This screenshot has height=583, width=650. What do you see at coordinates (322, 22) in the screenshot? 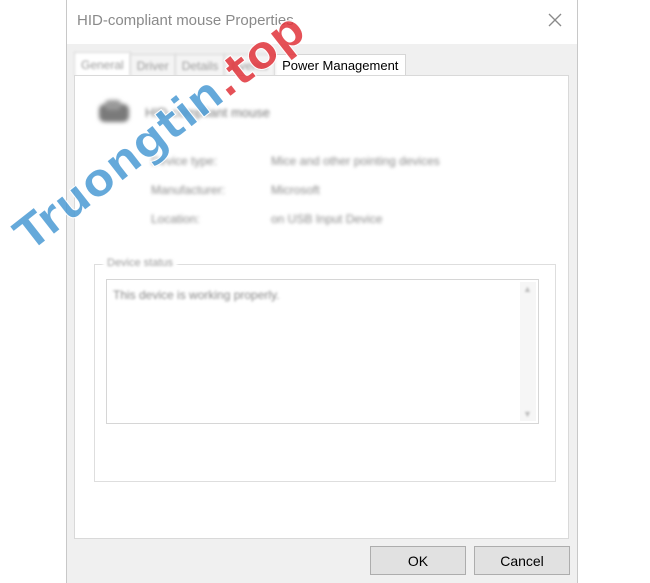
I see `title-bar: HID-compliant mouse Properties` at bounding box center [322, 22].